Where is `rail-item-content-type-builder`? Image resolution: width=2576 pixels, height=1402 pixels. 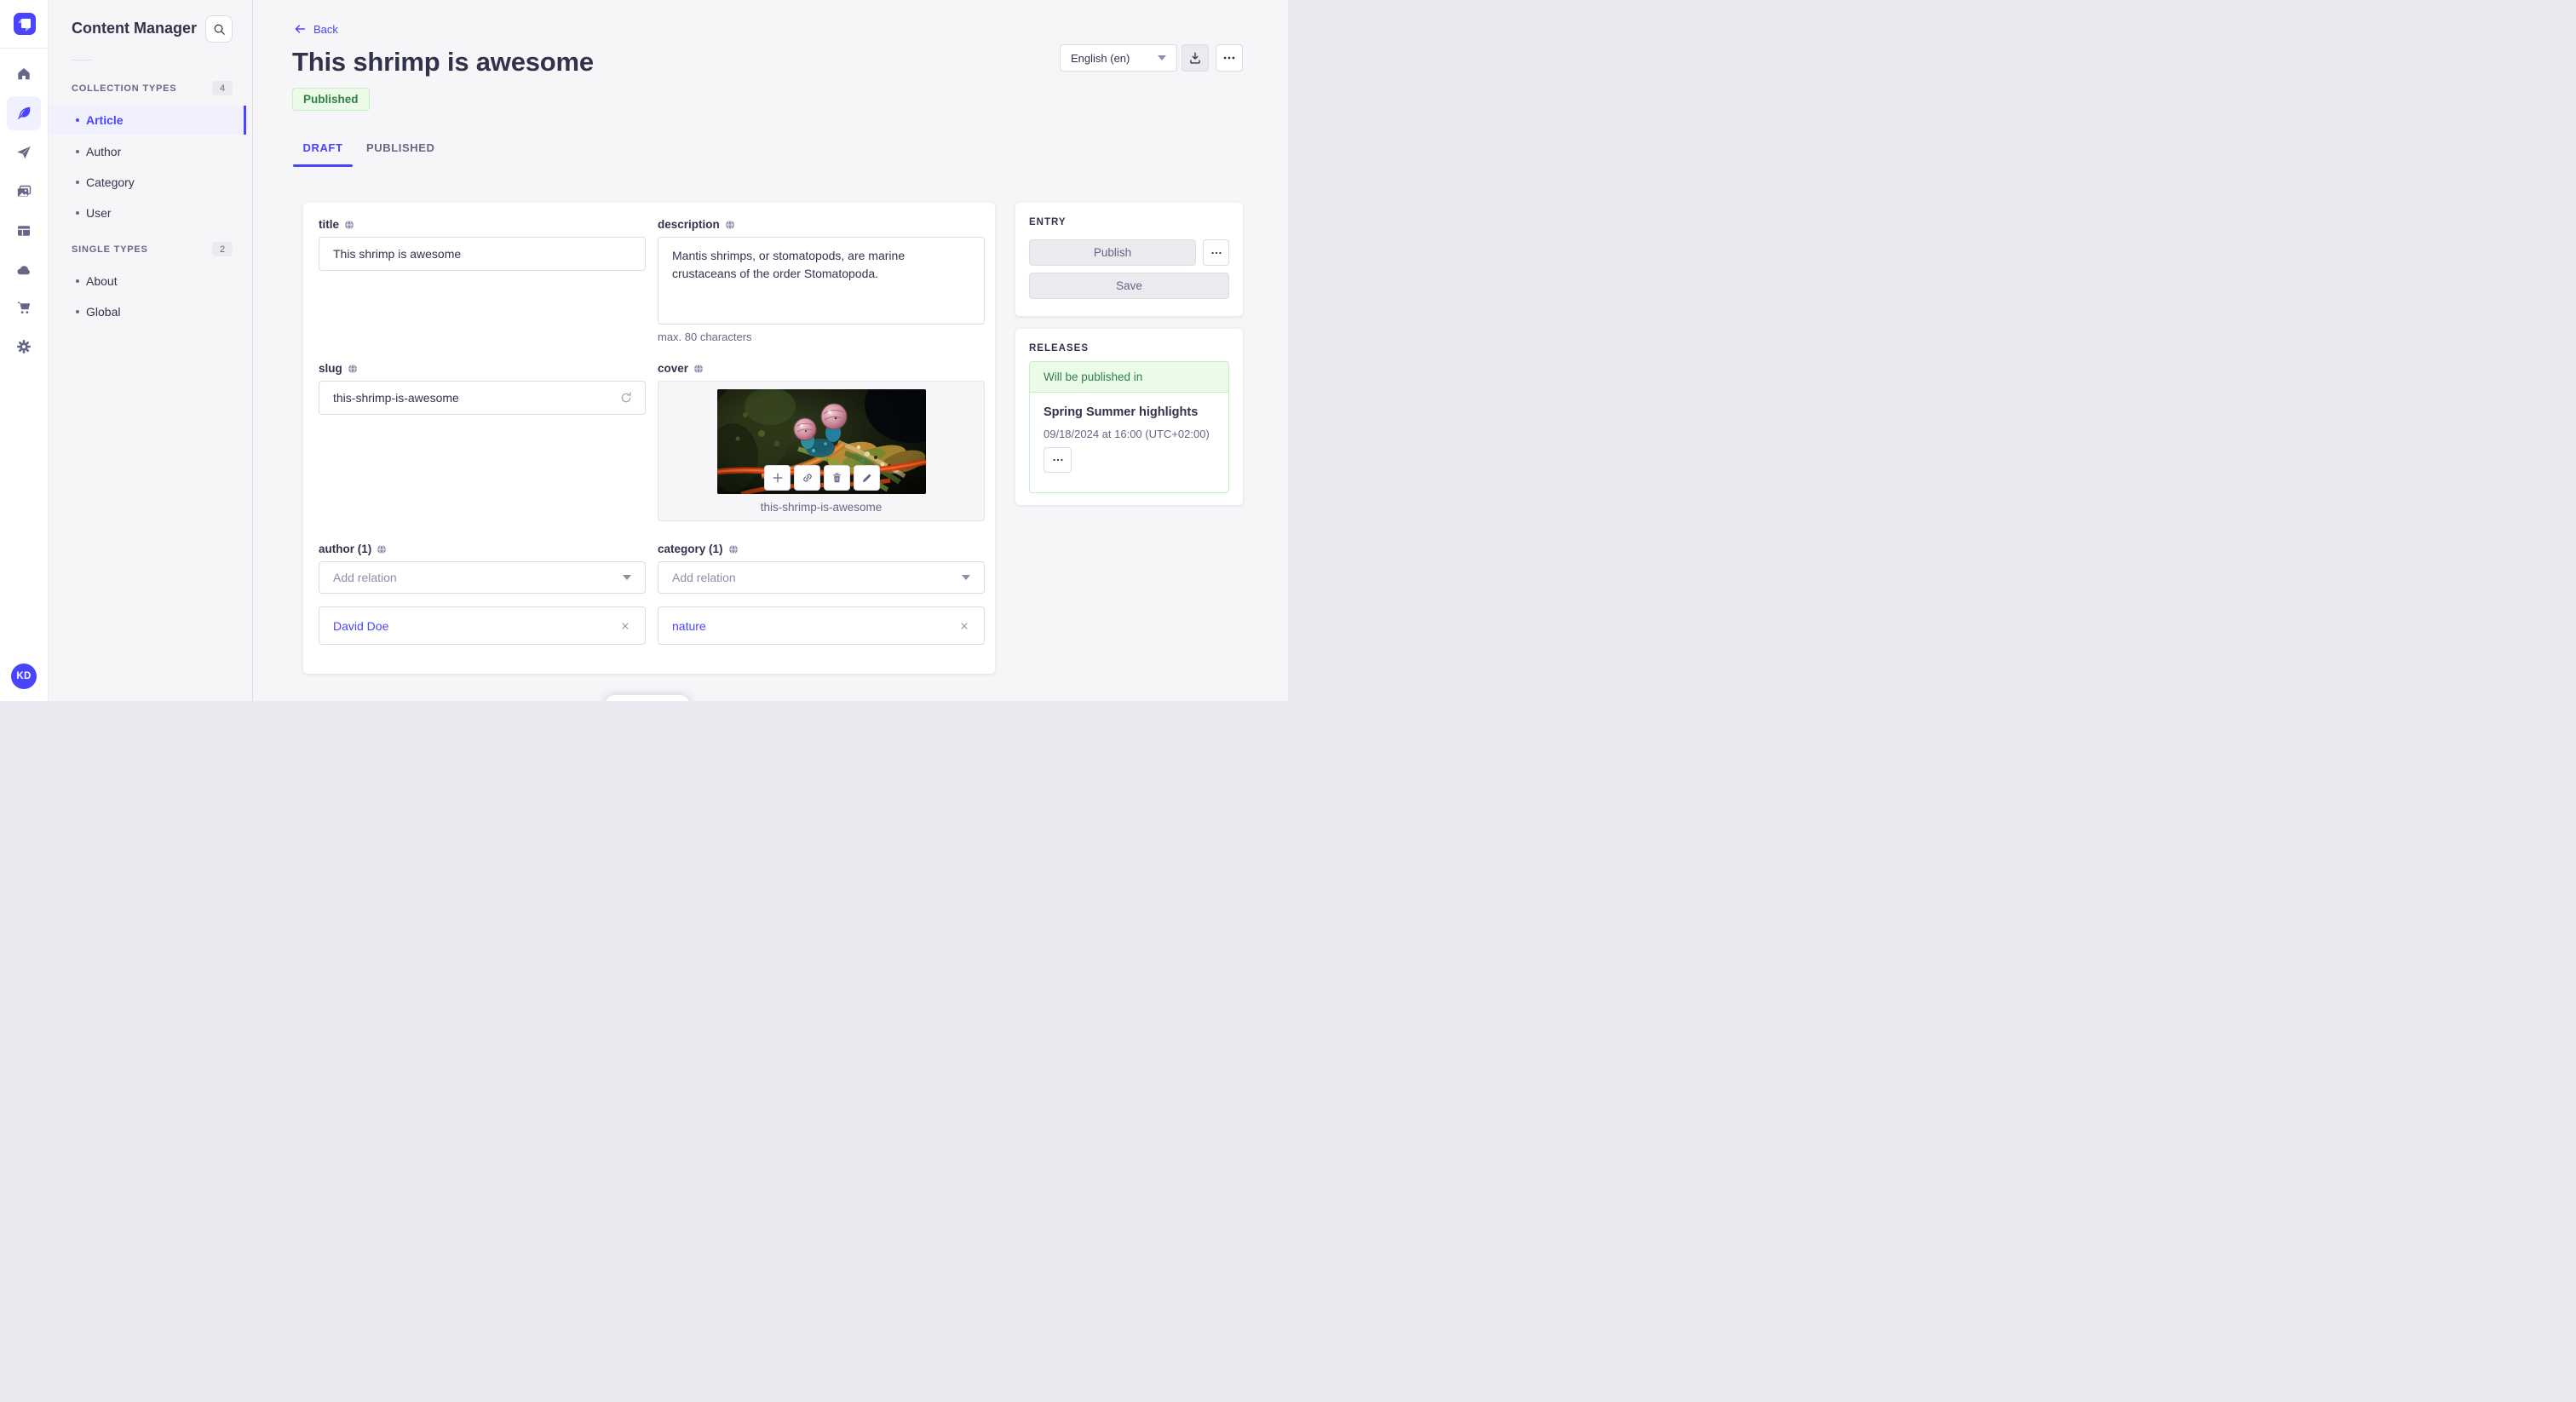 rail-item-content-type-builder is located at coordinates (24, 231).